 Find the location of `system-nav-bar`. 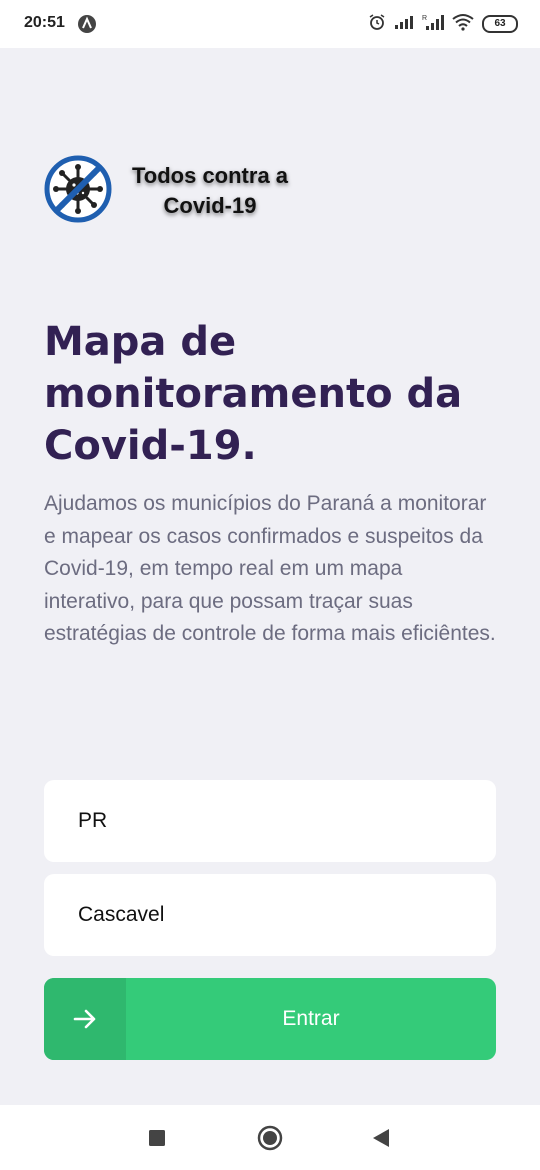

system-nav-bar is located at coordinates (270, 1137).